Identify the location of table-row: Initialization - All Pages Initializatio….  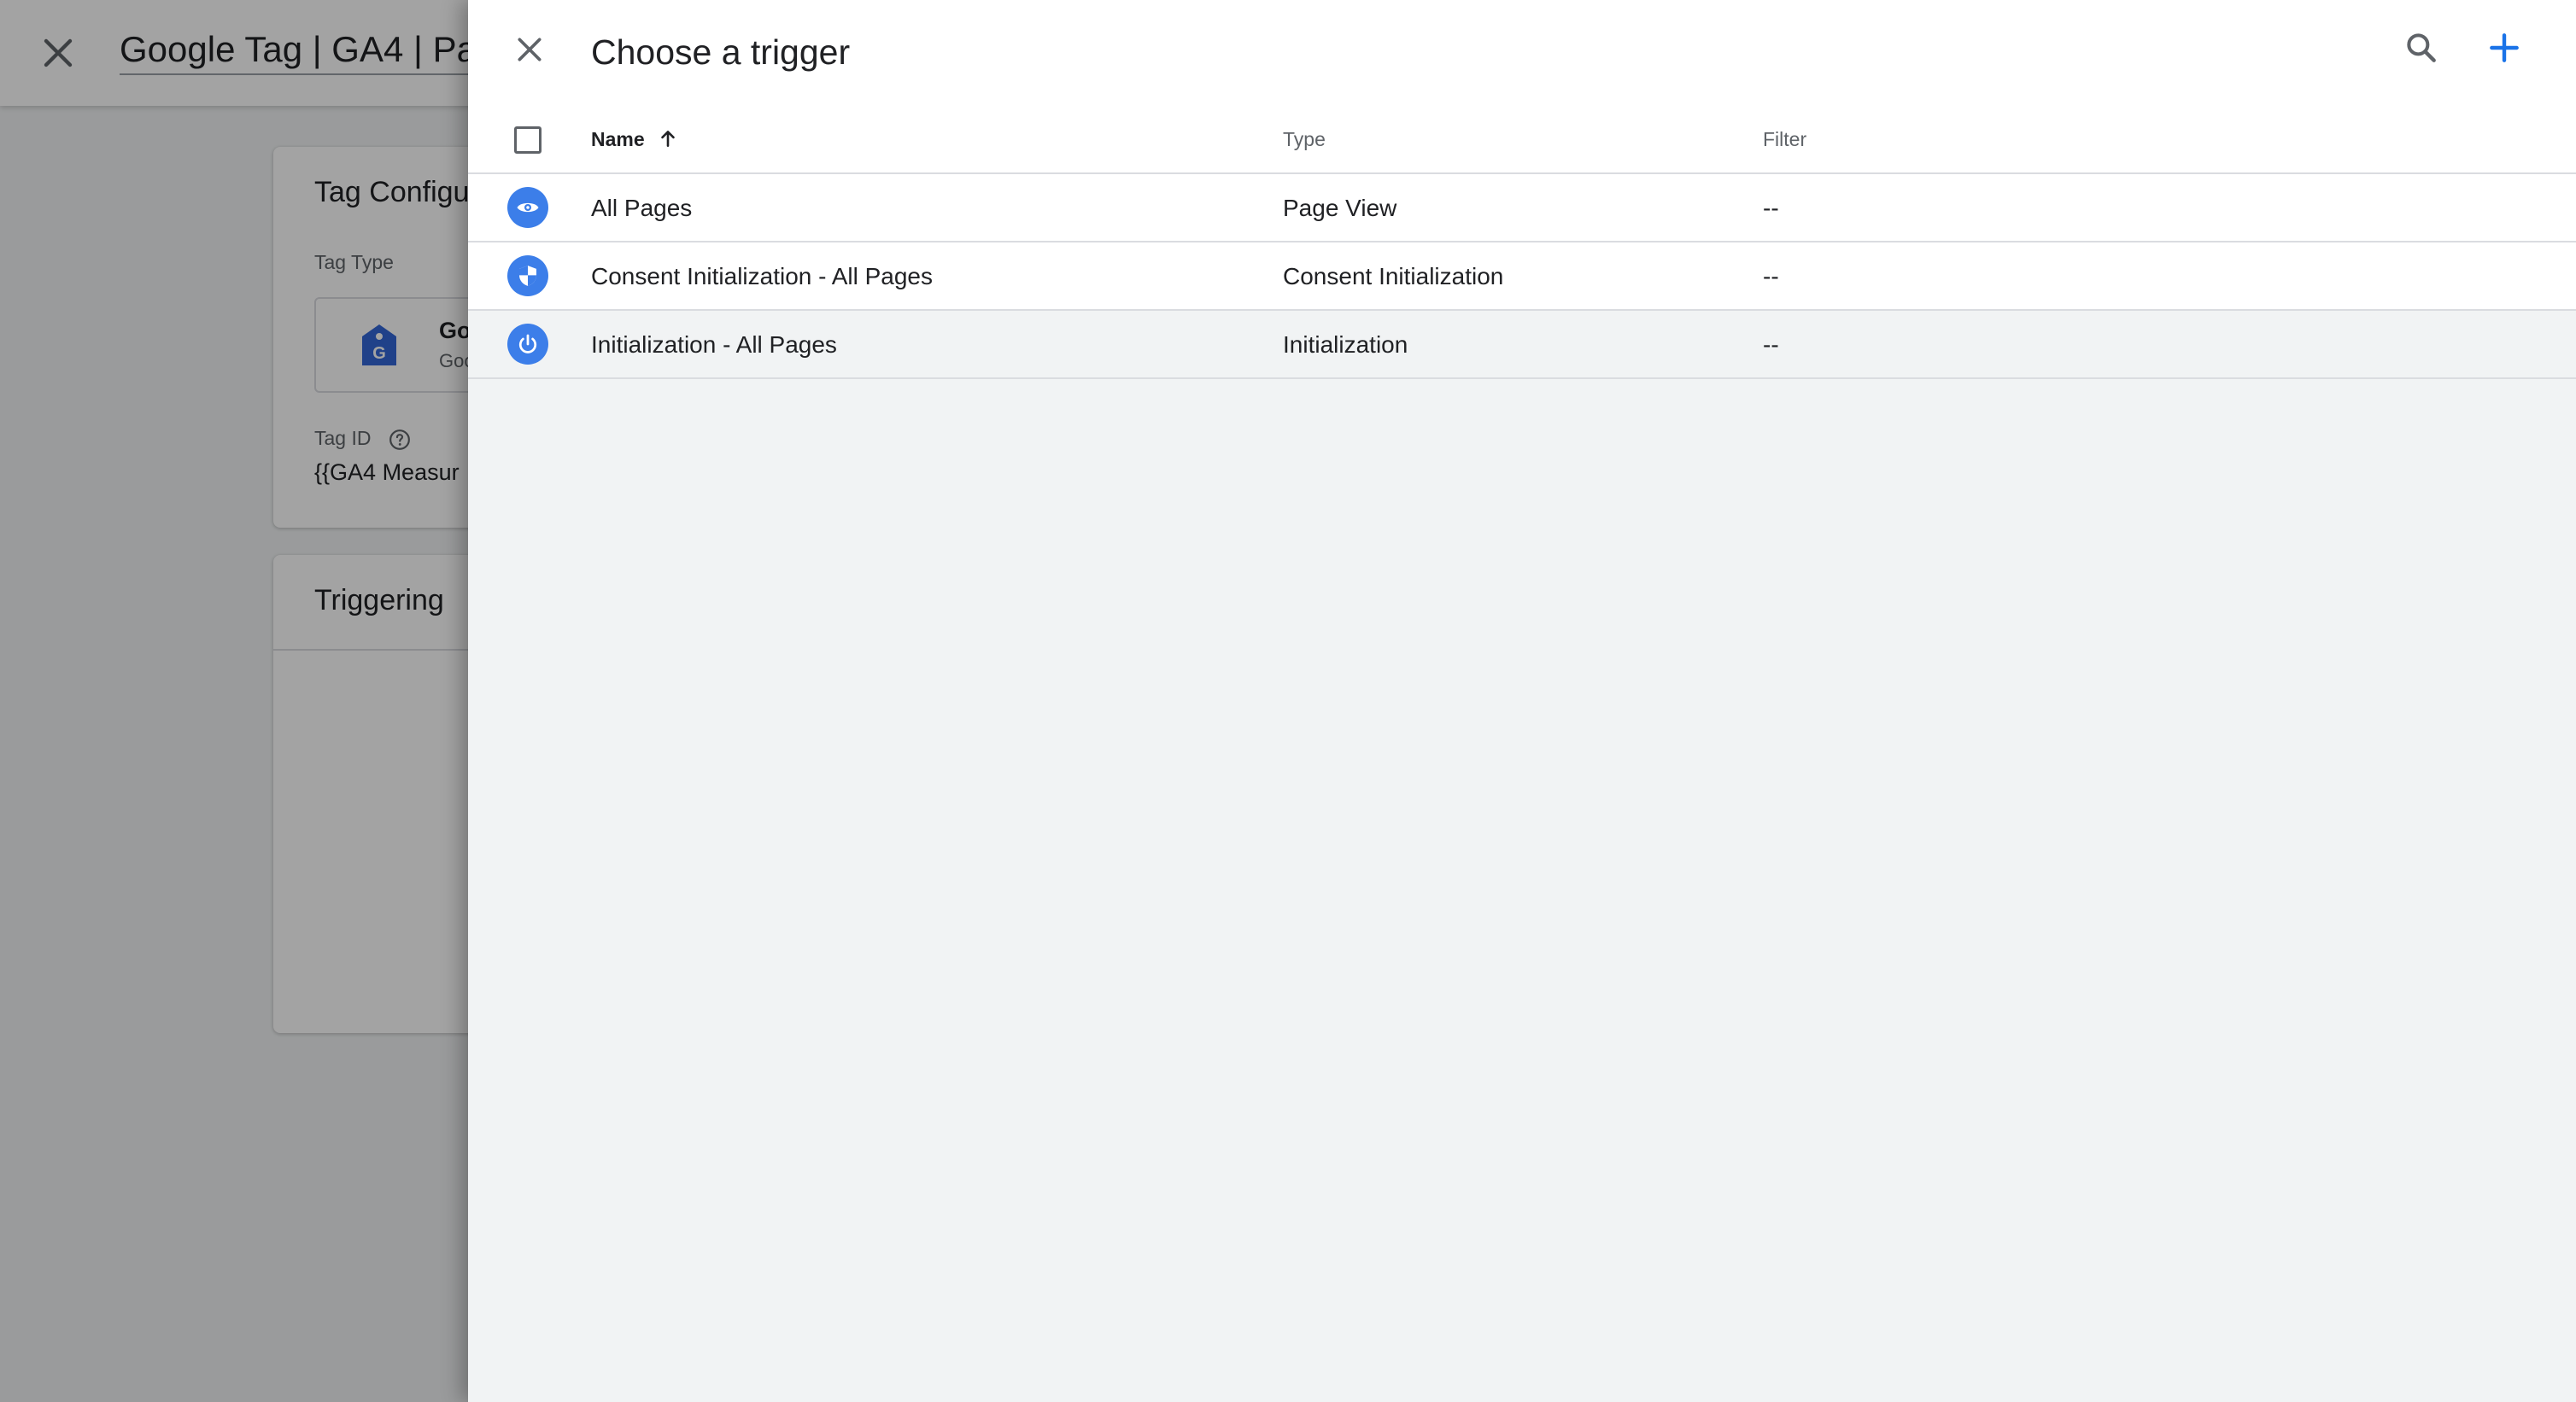
(1522, 345).